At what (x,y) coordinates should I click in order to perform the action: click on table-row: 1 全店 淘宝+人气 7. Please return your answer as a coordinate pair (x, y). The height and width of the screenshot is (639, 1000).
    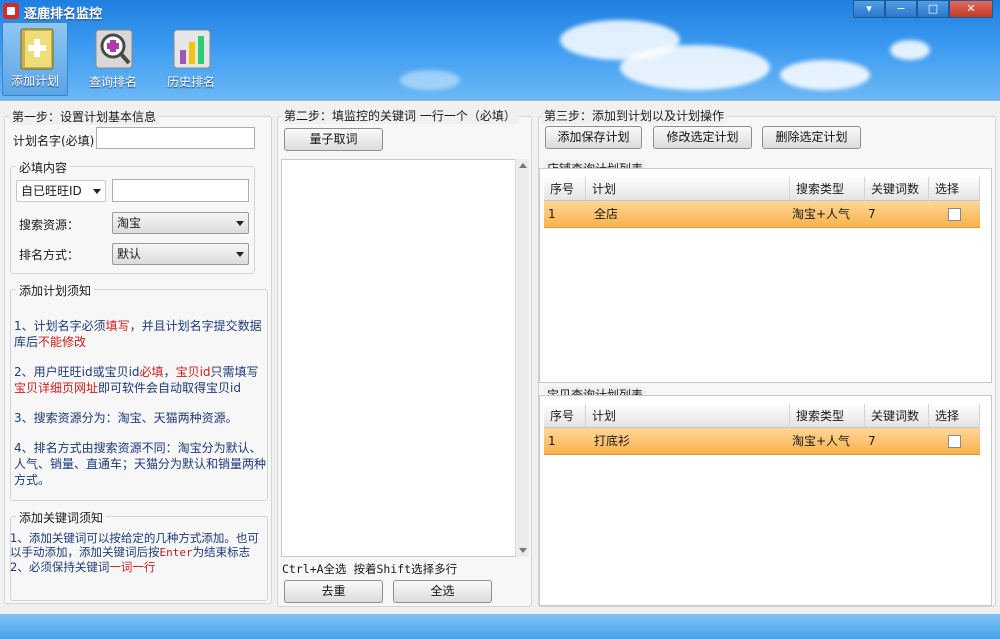
    Looking at the image, I should click on (762, 214).